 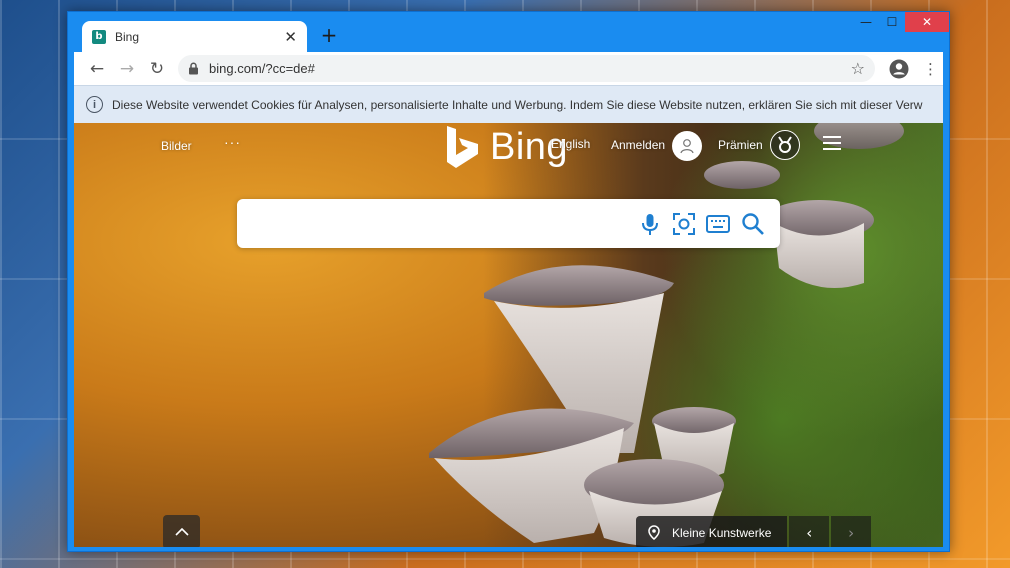 What do you see at coordinates (570, 144) in the screenshot?
I see `english-link: English` at bounding box center [570, 144].